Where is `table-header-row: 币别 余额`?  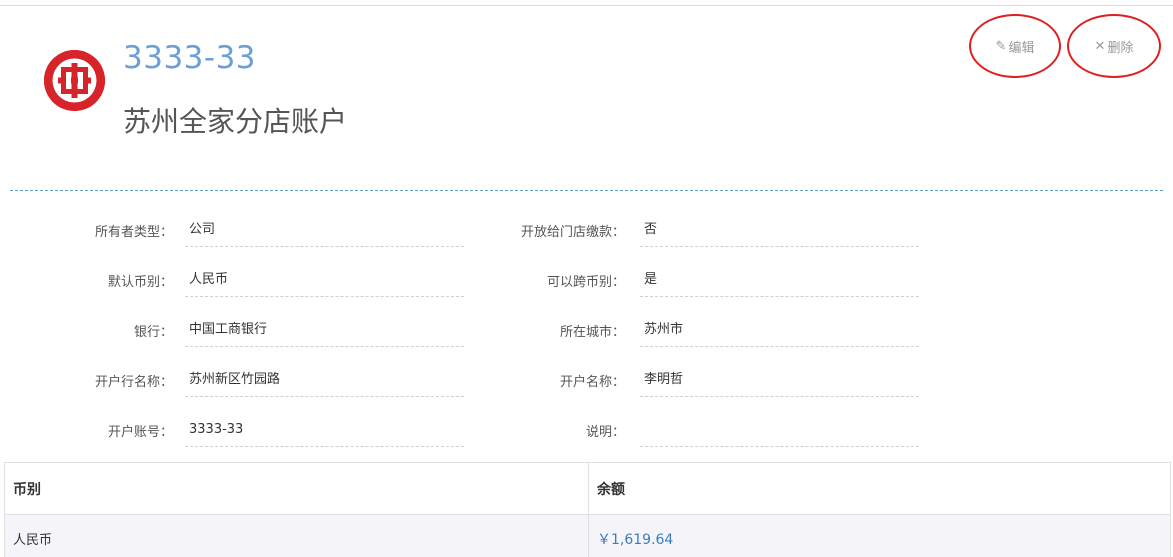
table-header-row: 币别 余额 is located at coordinates (587, 488).